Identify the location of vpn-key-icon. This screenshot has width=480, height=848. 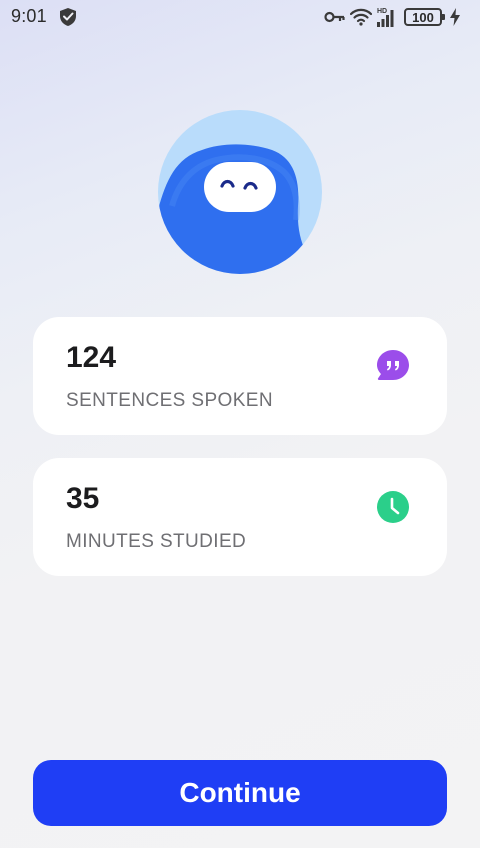
(335, 17).